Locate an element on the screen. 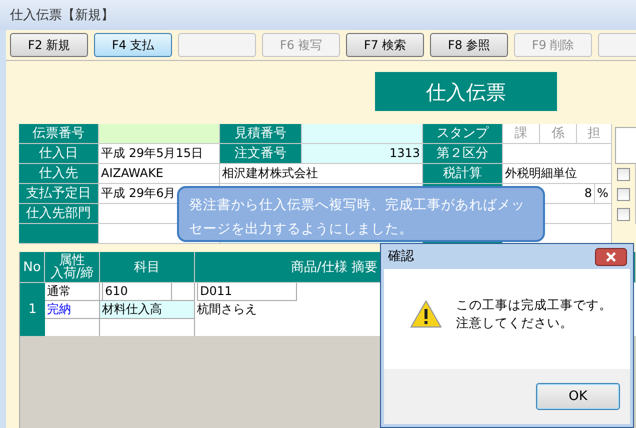 The image size is (636, 428). supplier-name: 相沢建材株式会社 is located at coordinates (321, 174).